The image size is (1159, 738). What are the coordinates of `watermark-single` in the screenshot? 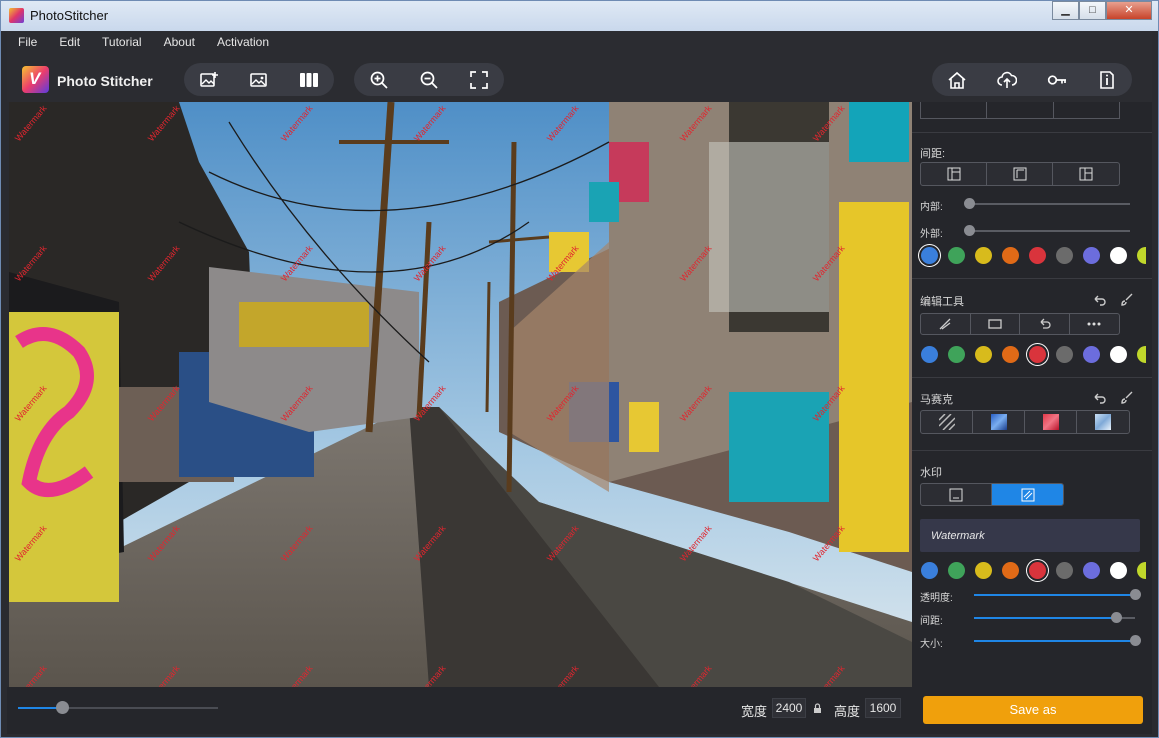 It's located at (956, 494).